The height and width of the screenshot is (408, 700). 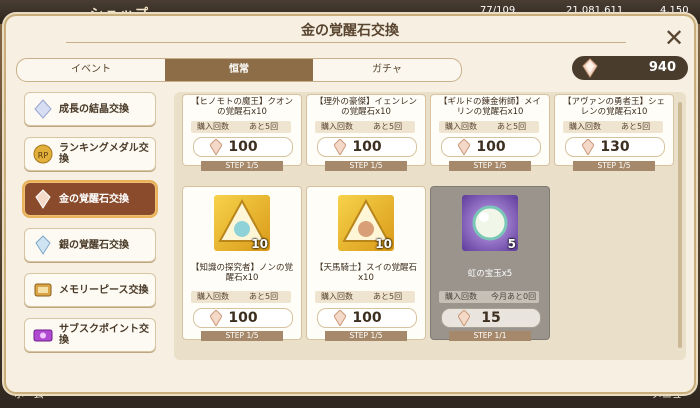 What do you see at coordinates (241, 273) in the screenshot?
I see `card-item-name: 【知識の探究者】ノンの覚醒石x10` at bounding box center [241, 273].